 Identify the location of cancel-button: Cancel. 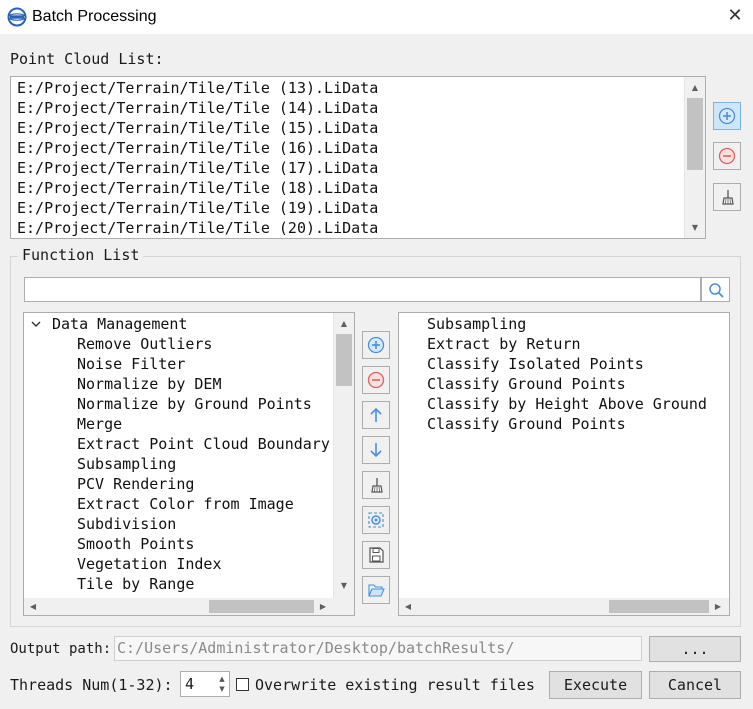
(695, 685).